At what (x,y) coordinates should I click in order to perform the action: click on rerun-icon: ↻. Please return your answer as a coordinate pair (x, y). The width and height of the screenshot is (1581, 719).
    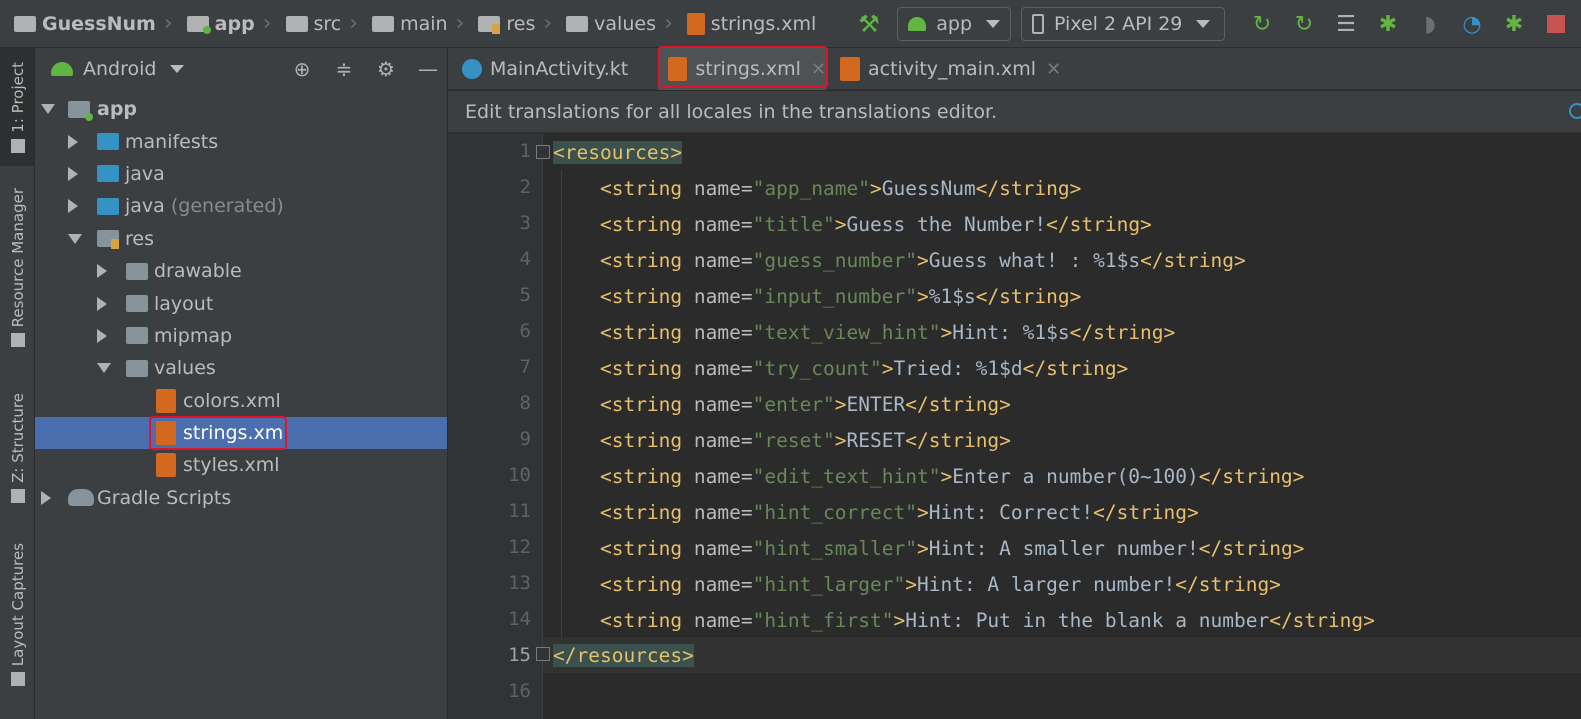
    Looking at the image, I should click on (1262, 24).